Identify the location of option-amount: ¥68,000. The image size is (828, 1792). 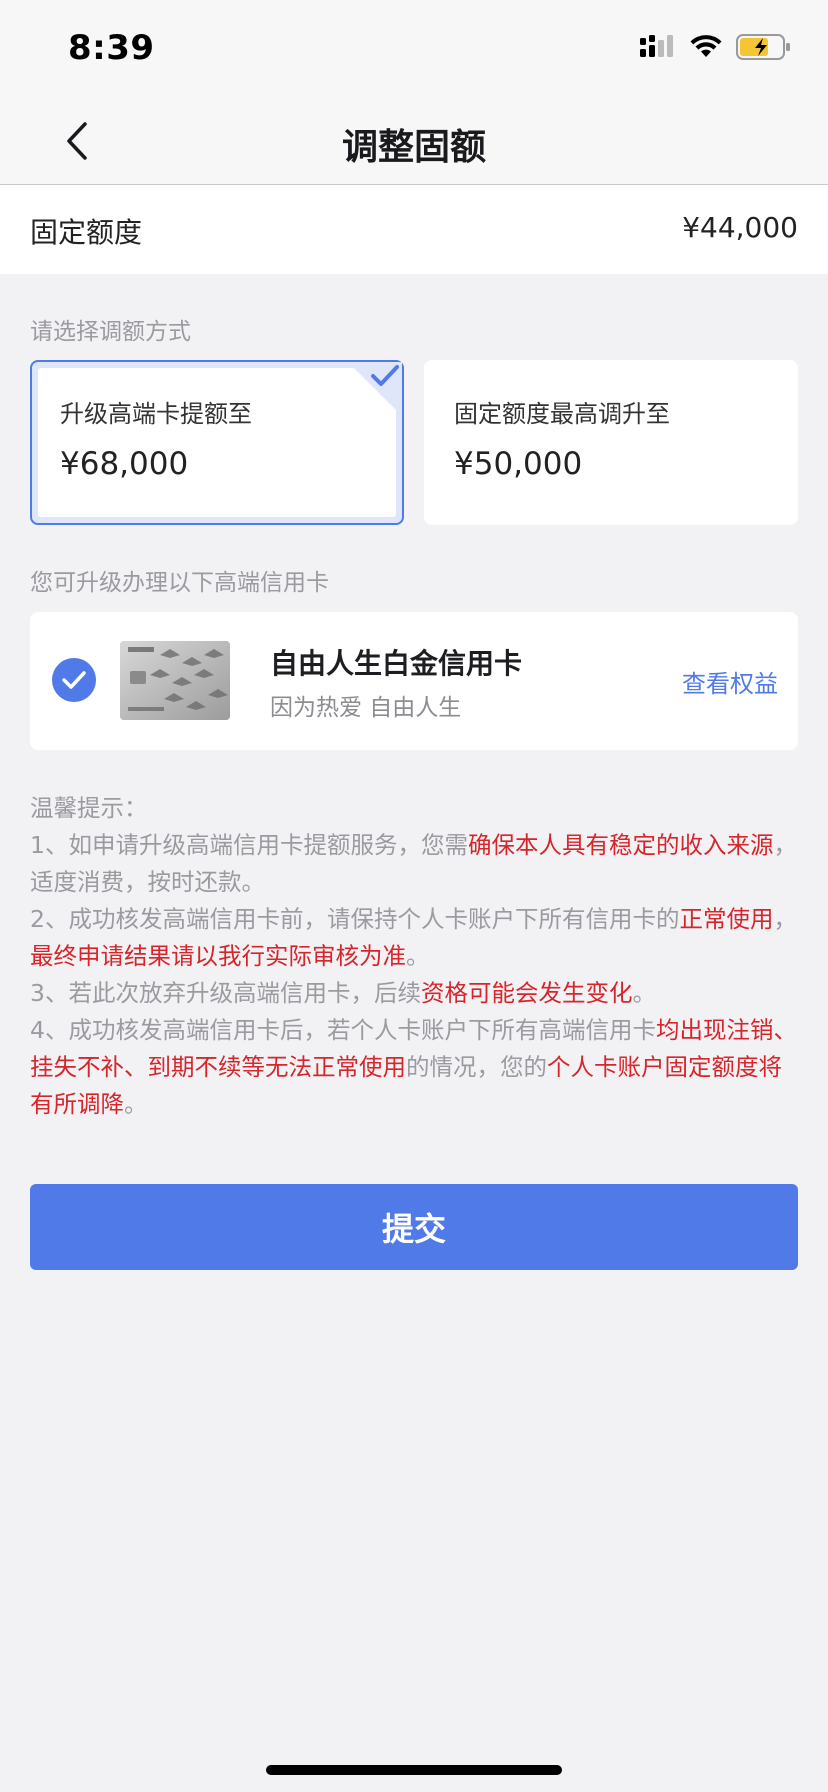
(124, 464).